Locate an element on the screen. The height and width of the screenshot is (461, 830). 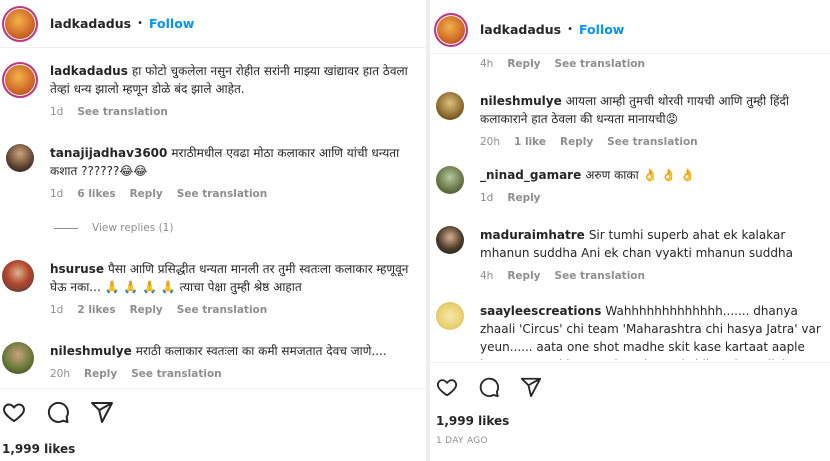
commenter-username: hsuruse is located at coordinates (77, 269).